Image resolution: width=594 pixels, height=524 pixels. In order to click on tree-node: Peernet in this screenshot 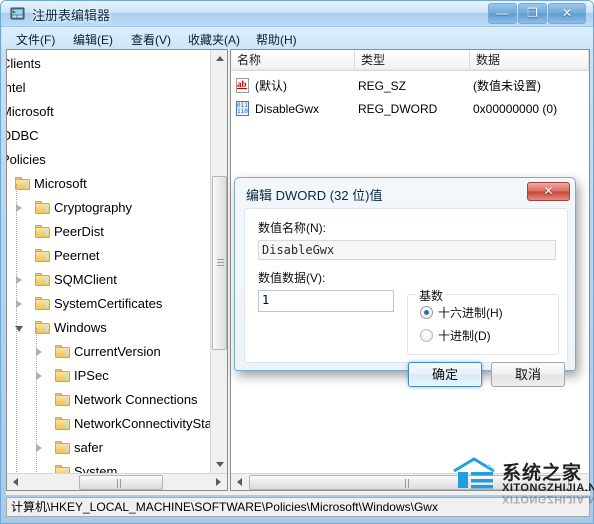, I will do `click(109, 256)`.